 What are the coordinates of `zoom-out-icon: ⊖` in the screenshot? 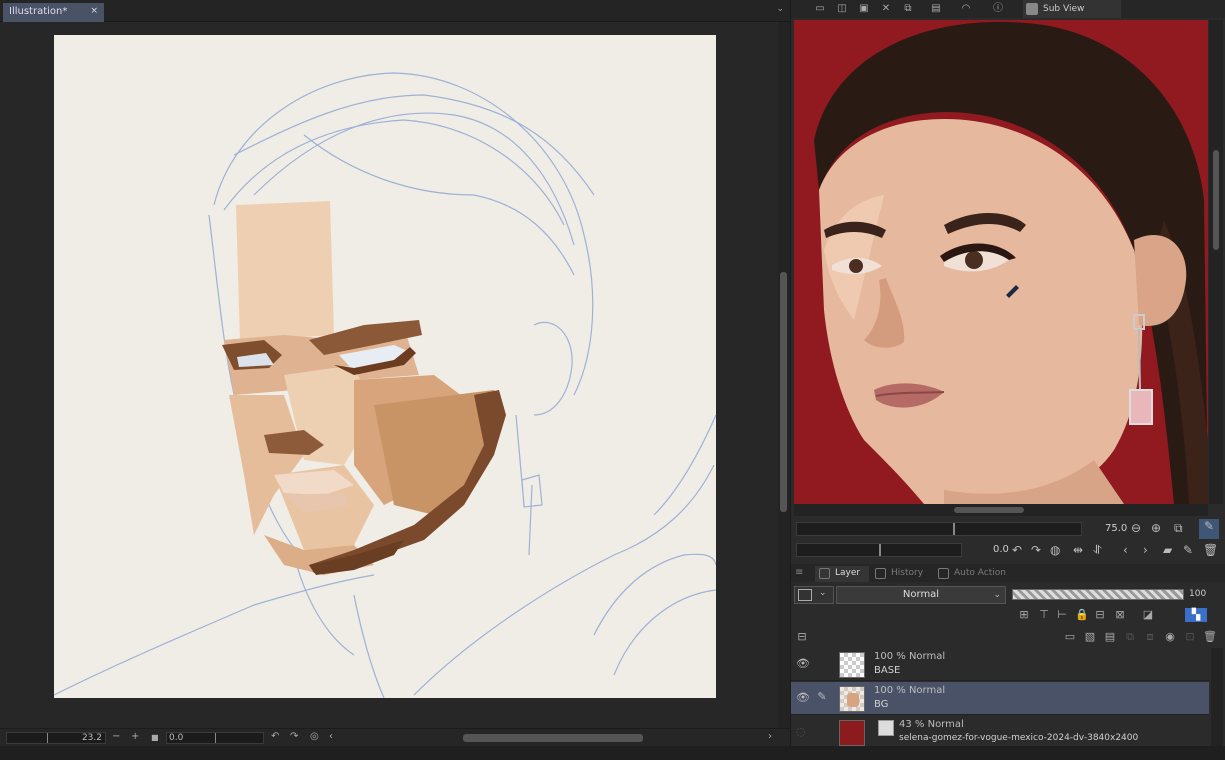 It's located at (1136, 528).